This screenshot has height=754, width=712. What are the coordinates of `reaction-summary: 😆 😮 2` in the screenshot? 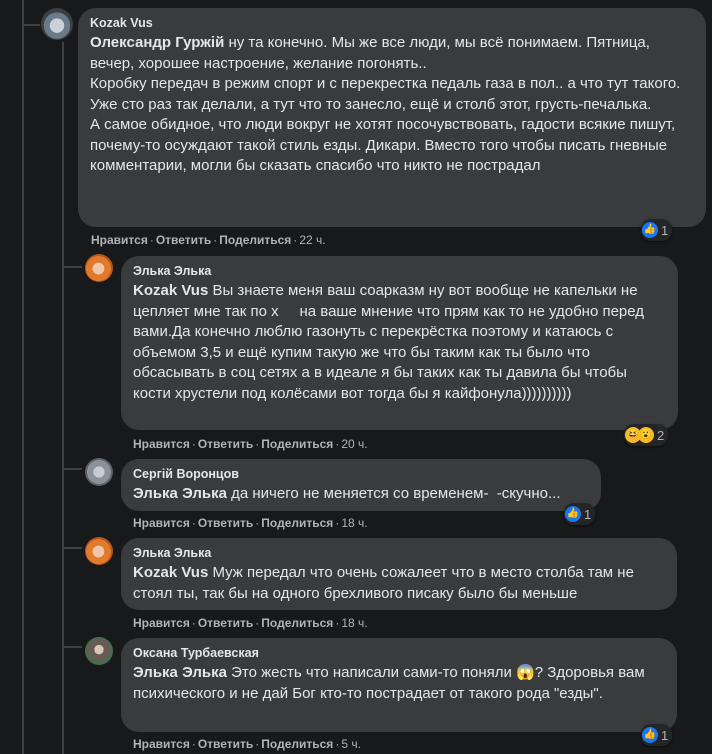 It's located at (646, 435).